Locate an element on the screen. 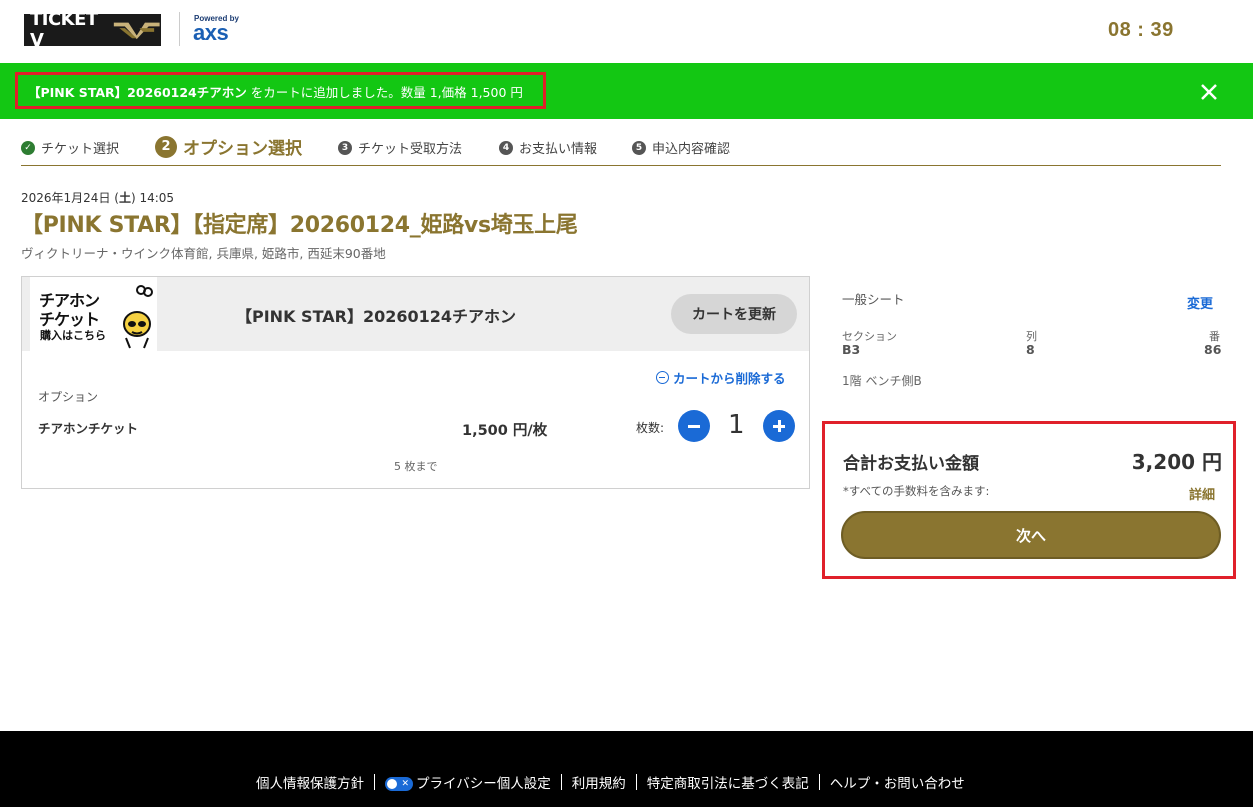 The width and height of the screenshot is (1253, 807). step-label: お支払い情報 is located at coordinates (558, 149).